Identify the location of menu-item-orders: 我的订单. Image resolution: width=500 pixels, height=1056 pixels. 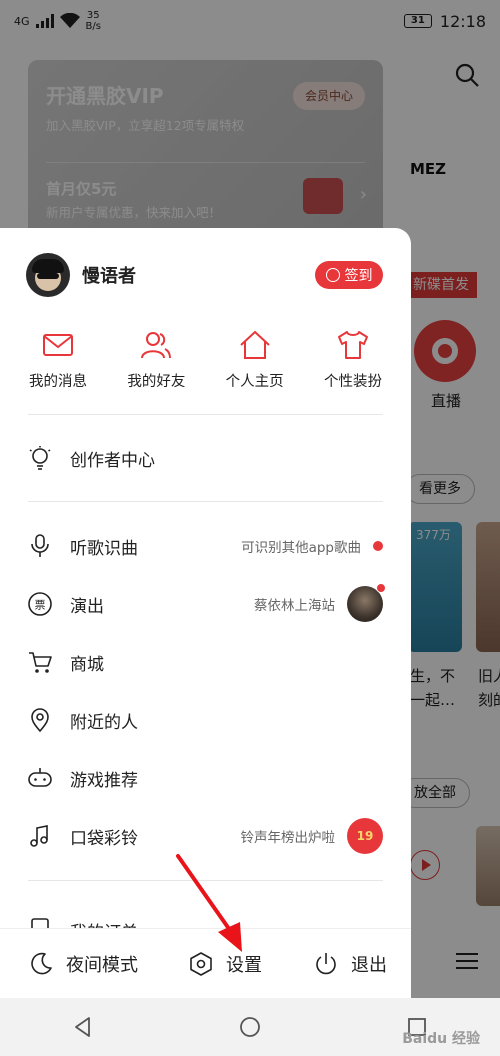
(205, 916).